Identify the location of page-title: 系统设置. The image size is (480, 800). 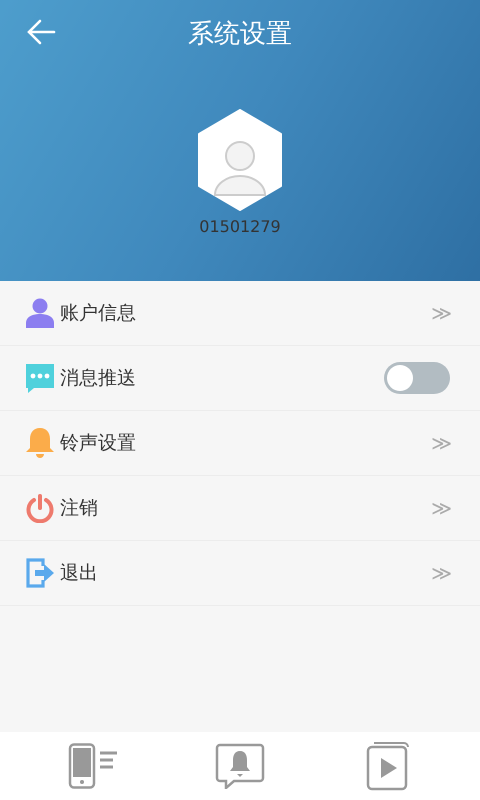
(240, 34).